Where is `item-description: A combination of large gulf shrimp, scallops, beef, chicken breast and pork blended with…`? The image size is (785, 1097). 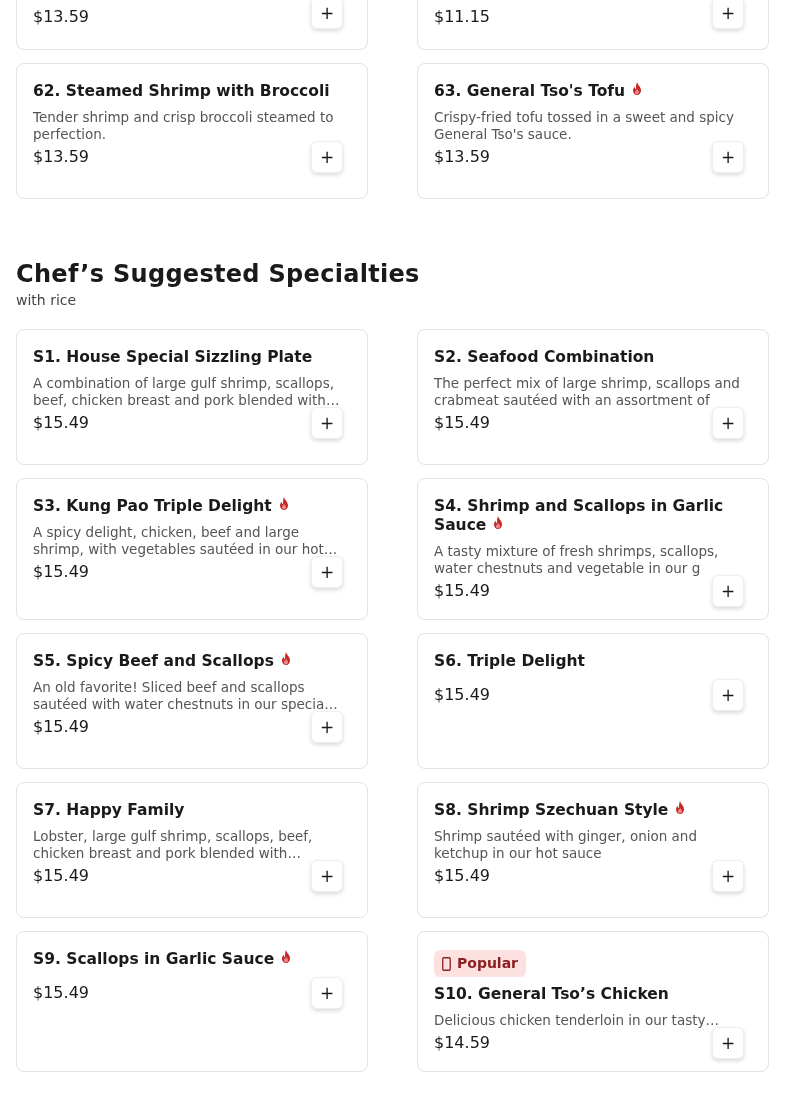 item-description: A combination of large gulf shrimp, scallops, beef, chicken breast and pork blended with… is located at coordinates (187, 392).